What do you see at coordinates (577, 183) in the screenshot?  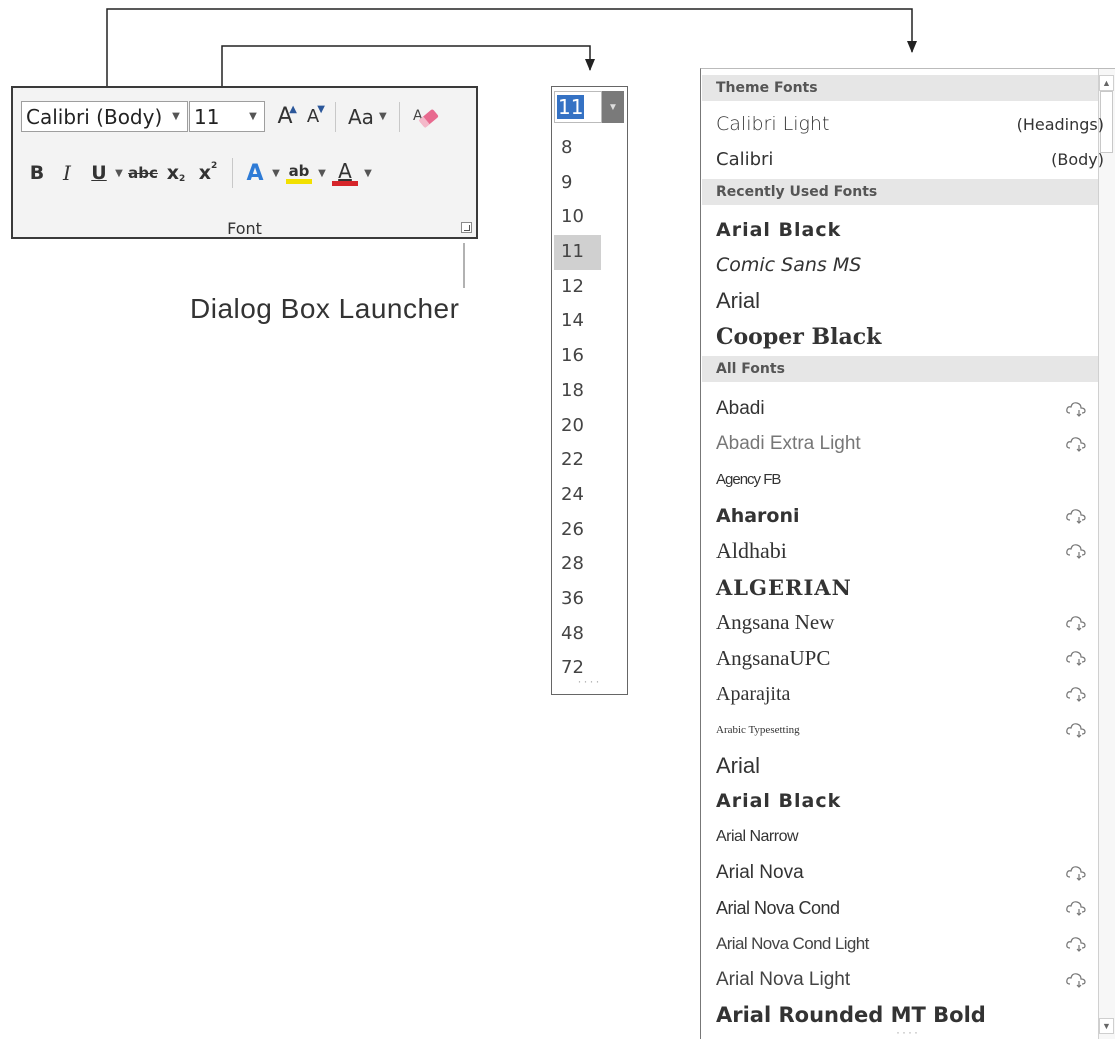 I see `font-size-option: 9` at bounding box center [577, 183].